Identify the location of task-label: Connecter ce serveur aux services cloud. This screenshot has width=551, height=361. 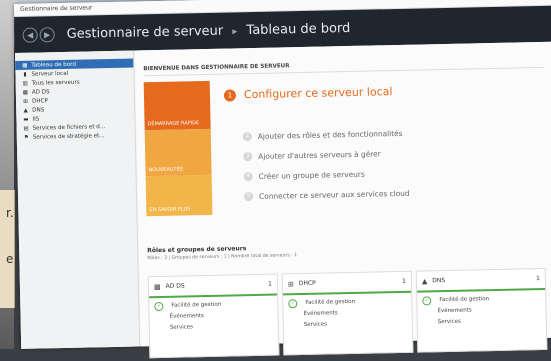
(334, 194).